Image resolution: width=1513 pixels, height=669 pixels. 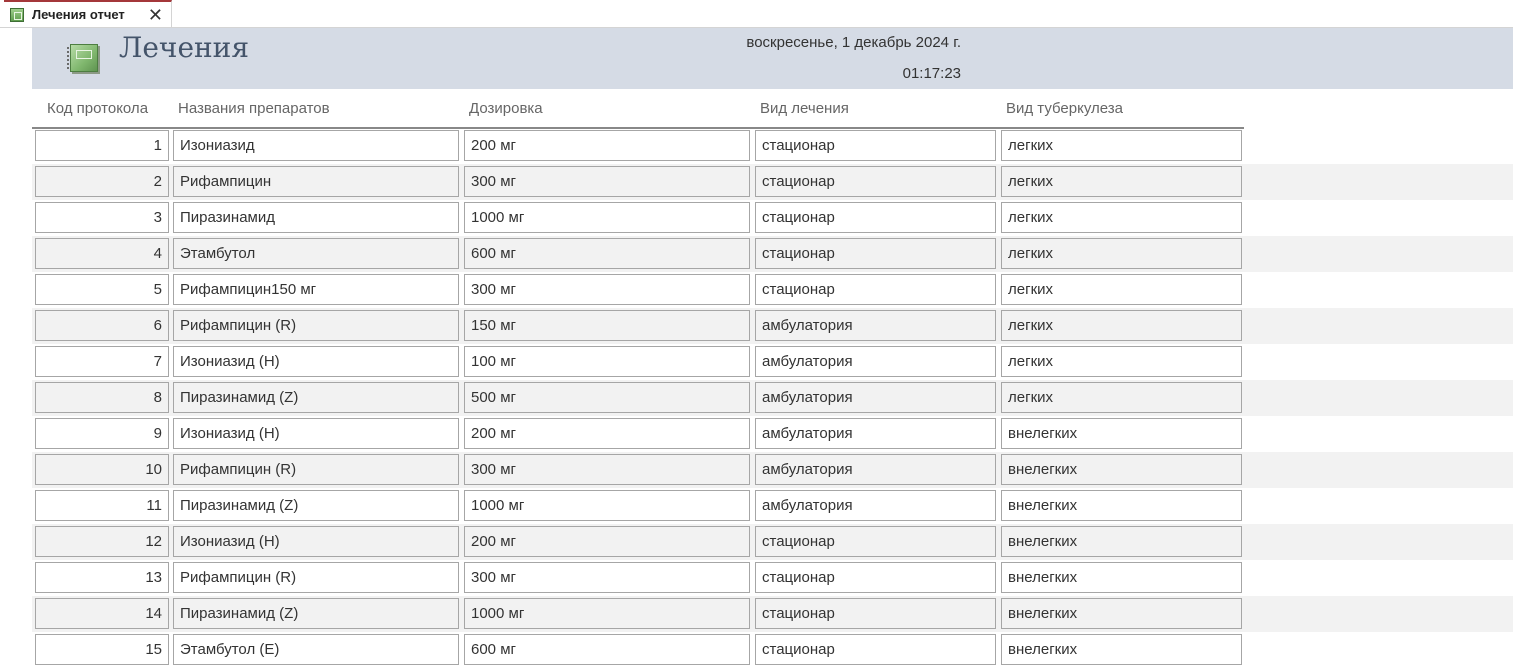 What do you see at coordinates (102, 433) in the screenshot?
I see `cell-protocol-id: 9` at bounding box center [102, 433].